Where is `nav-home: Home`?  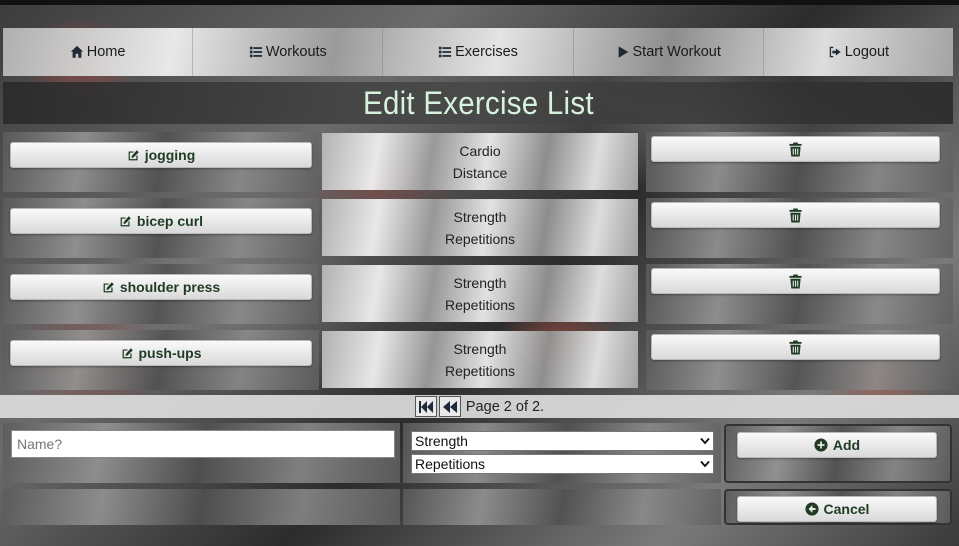
nav-home: Home is located at coordinates (98, 52).